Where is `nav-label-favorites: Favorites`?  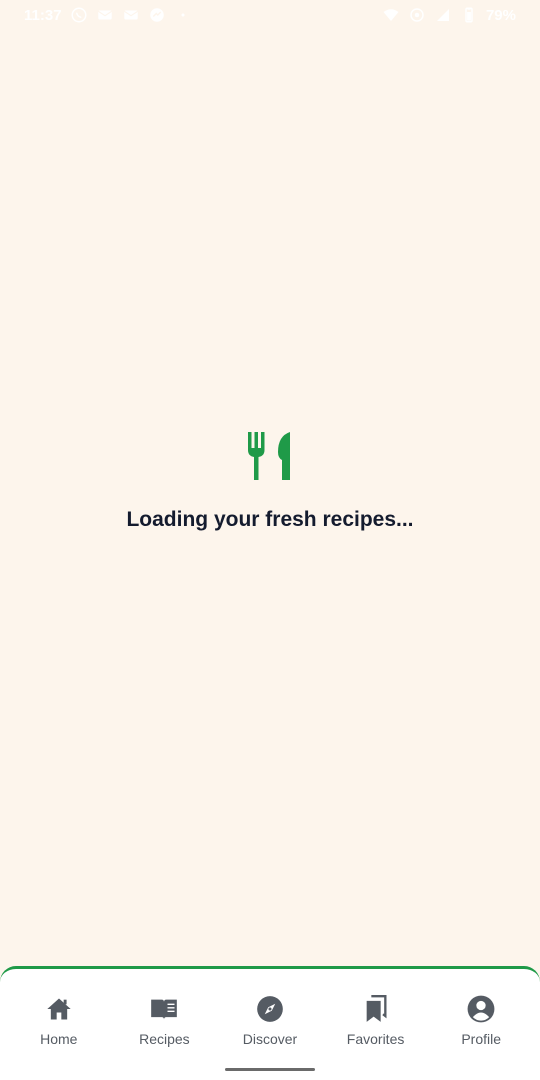 nav-label-favorites: Favorites is located at coordinates (375, 1039).